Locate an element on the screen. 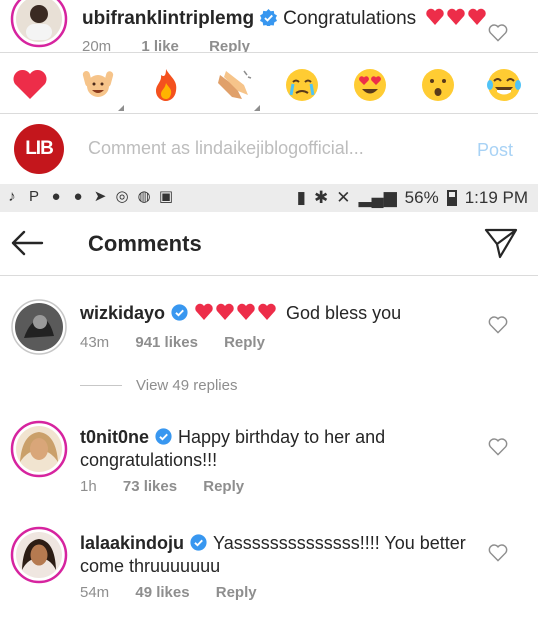 The width and height of the screenshot is (538, 628). comment-meta: 43m 941 likes Reply is located at coordinates (183, 342).